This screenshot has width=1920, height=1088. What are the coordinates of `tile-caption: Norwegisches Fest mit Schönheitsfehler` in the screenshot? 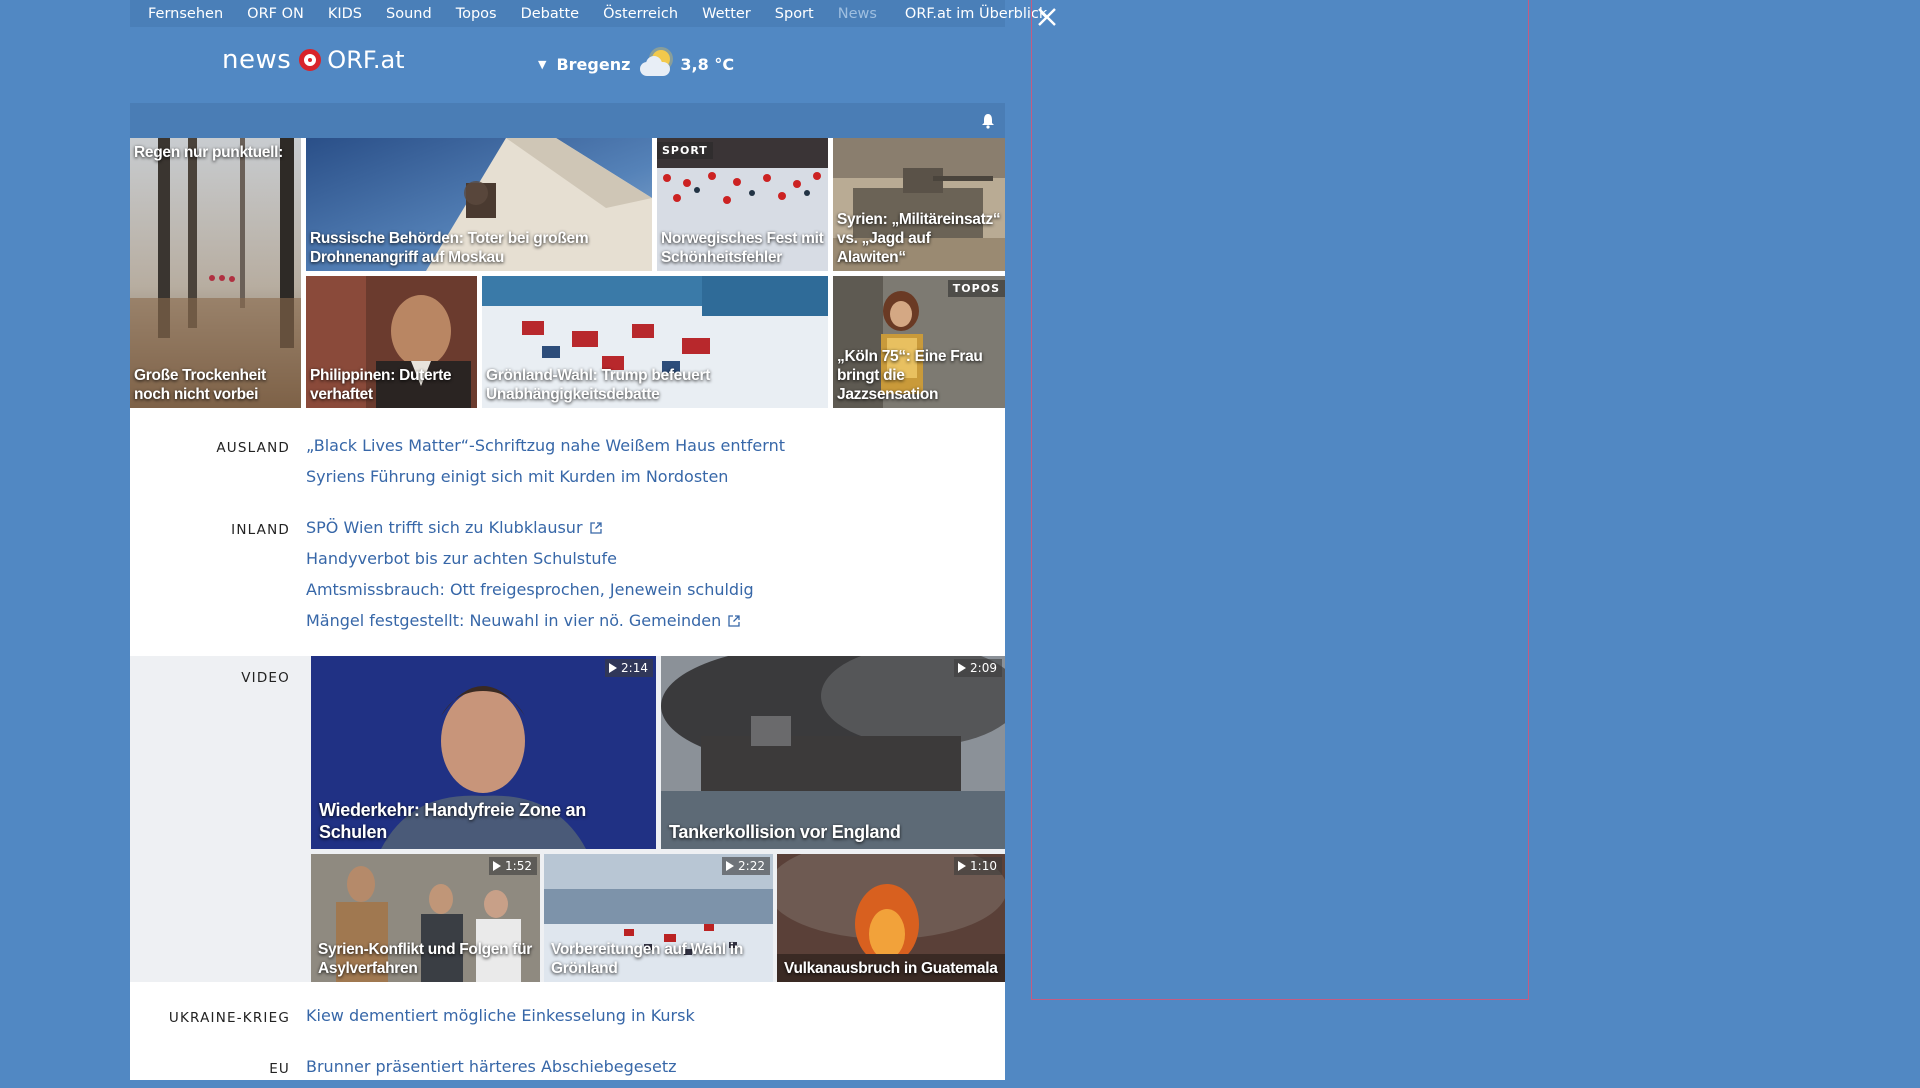 It's located at (742, 248).